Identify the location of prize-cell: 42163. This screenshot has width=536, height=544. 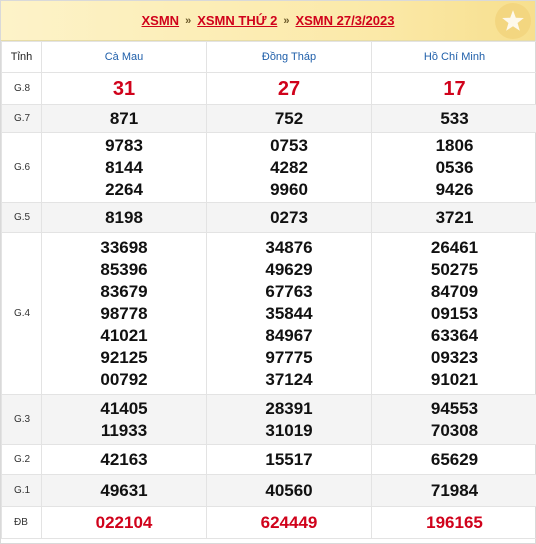
(124, 459).